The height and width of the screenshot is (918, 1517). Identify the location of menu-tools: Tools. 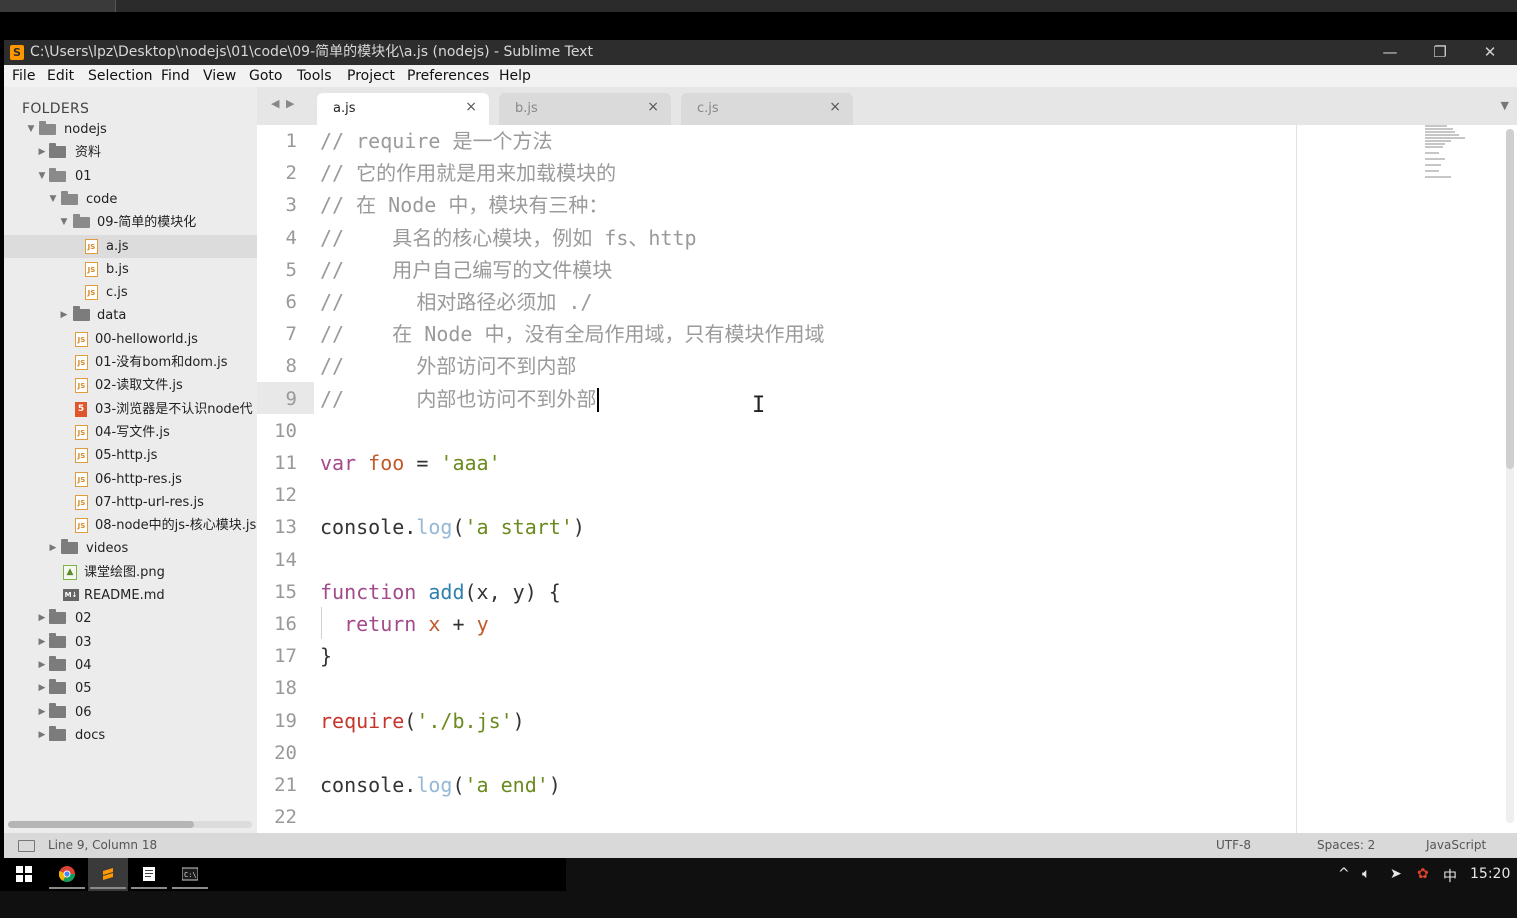
(314, 76).